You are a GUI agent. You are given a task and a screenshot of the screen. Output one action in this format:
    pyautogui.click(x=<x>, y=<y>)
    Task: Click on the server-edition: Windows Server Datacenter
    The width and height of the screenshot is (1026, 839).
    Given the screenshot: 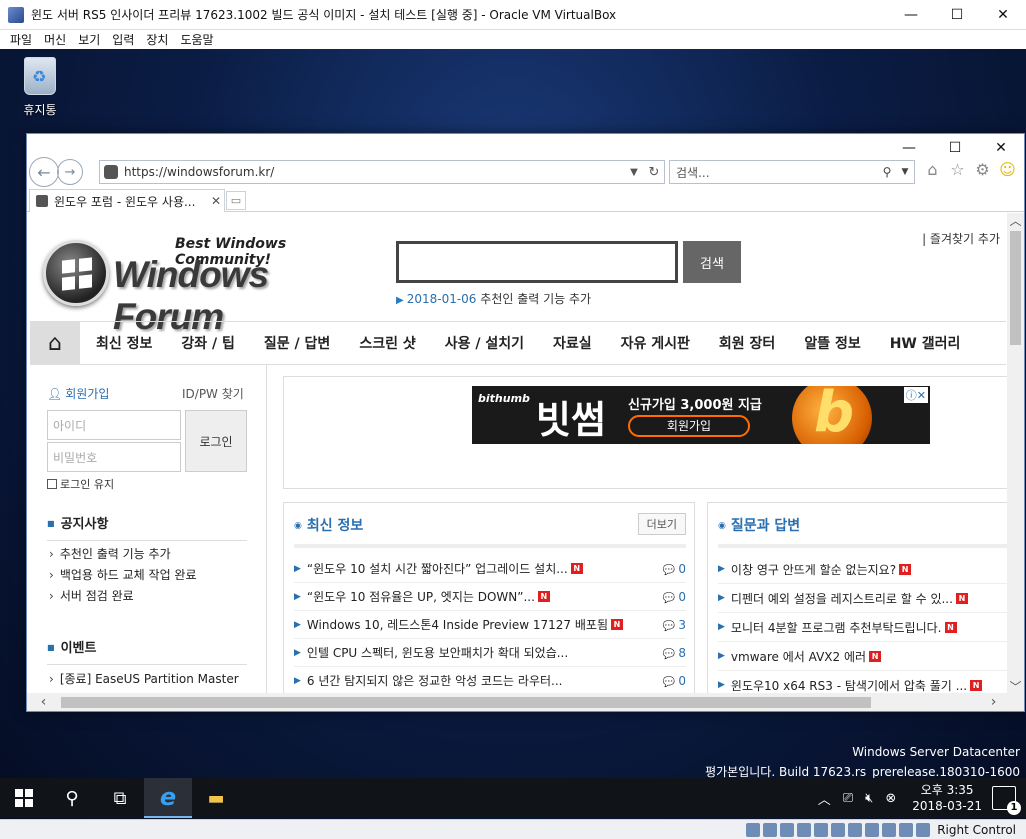 What is the action you would take?
    pyautogui.click(x=936, y=752)
    